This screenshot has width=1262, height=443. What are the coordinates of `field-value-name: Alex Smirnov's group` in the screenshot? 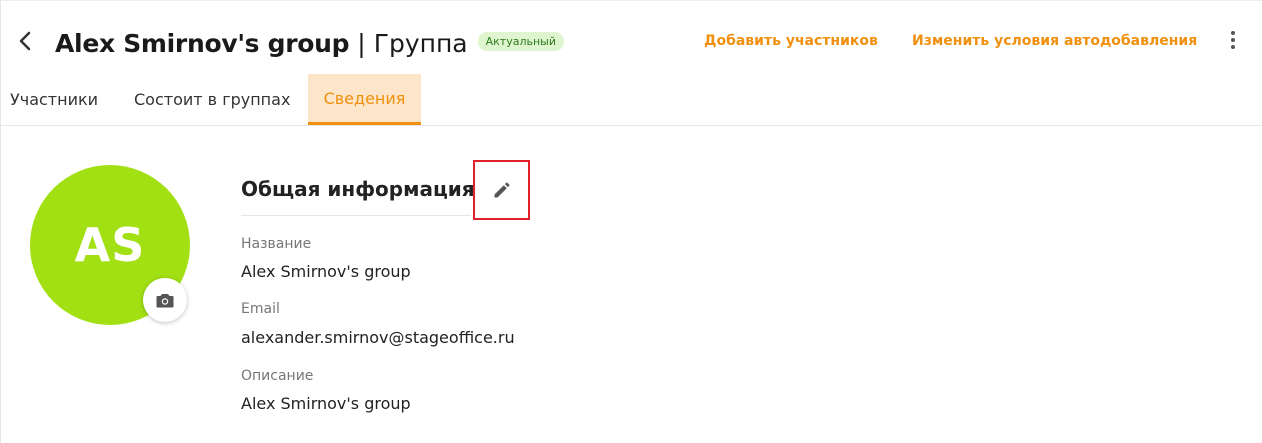 It's located at (326, 271).